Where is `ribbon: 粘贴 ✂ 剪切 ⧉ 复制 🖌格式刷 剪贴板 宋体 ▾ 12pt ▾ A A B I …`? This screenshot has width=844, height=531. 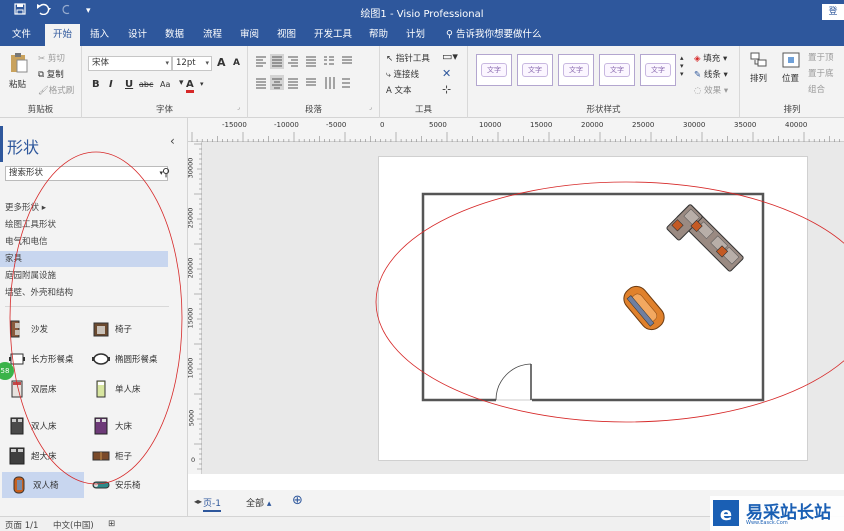 ribbon: 粘贴 ✂ 剪切 ⧉ 复制 🖌格式刷 剪贴板 宋体 ▾ 12pt ▾ A A B I … is located at coordinates (422, 82).